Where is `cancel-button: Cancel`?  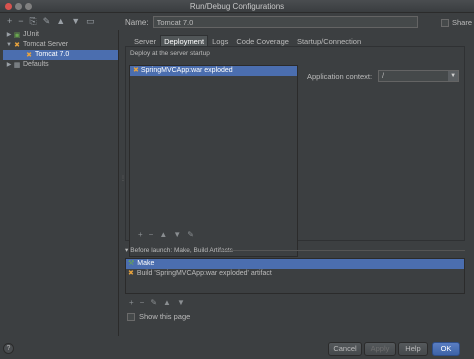
cancel-button: Cancel is located at coordinates (345, 349).